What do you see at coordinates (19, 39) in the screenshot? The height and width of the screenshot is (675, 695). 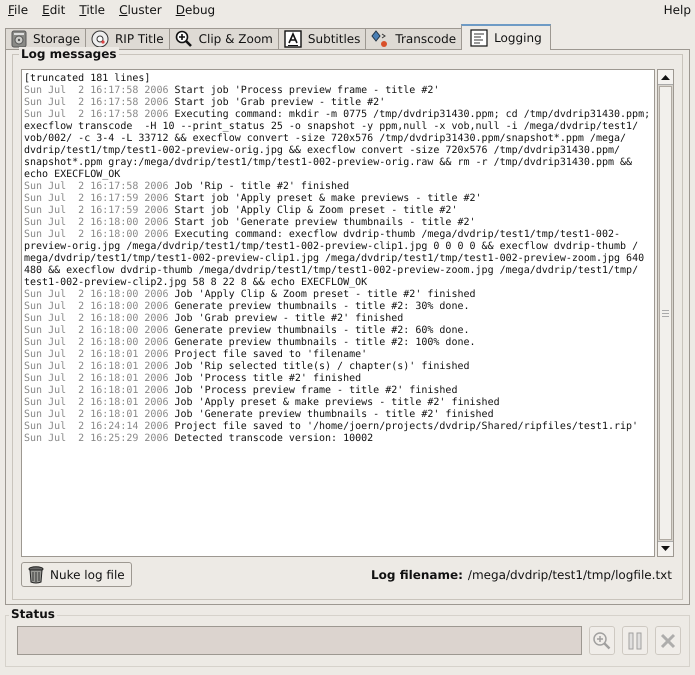 I see `storage-icon` at bounding box center [19, 39].